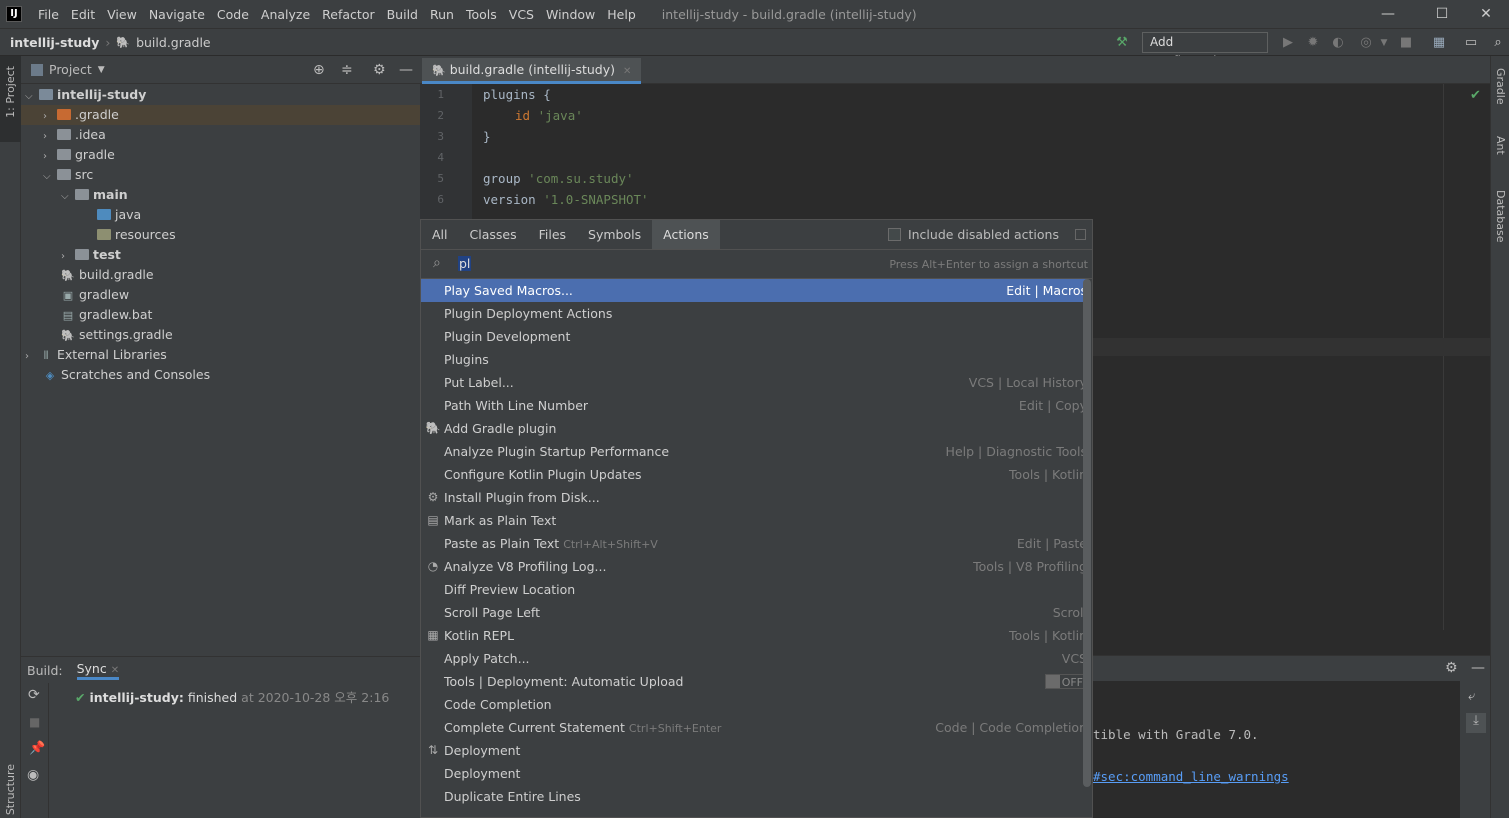  Describe the element at coordinates (1500, 86) in the screenshot. I see `gradle-tool-tab: Gradle` at that location.